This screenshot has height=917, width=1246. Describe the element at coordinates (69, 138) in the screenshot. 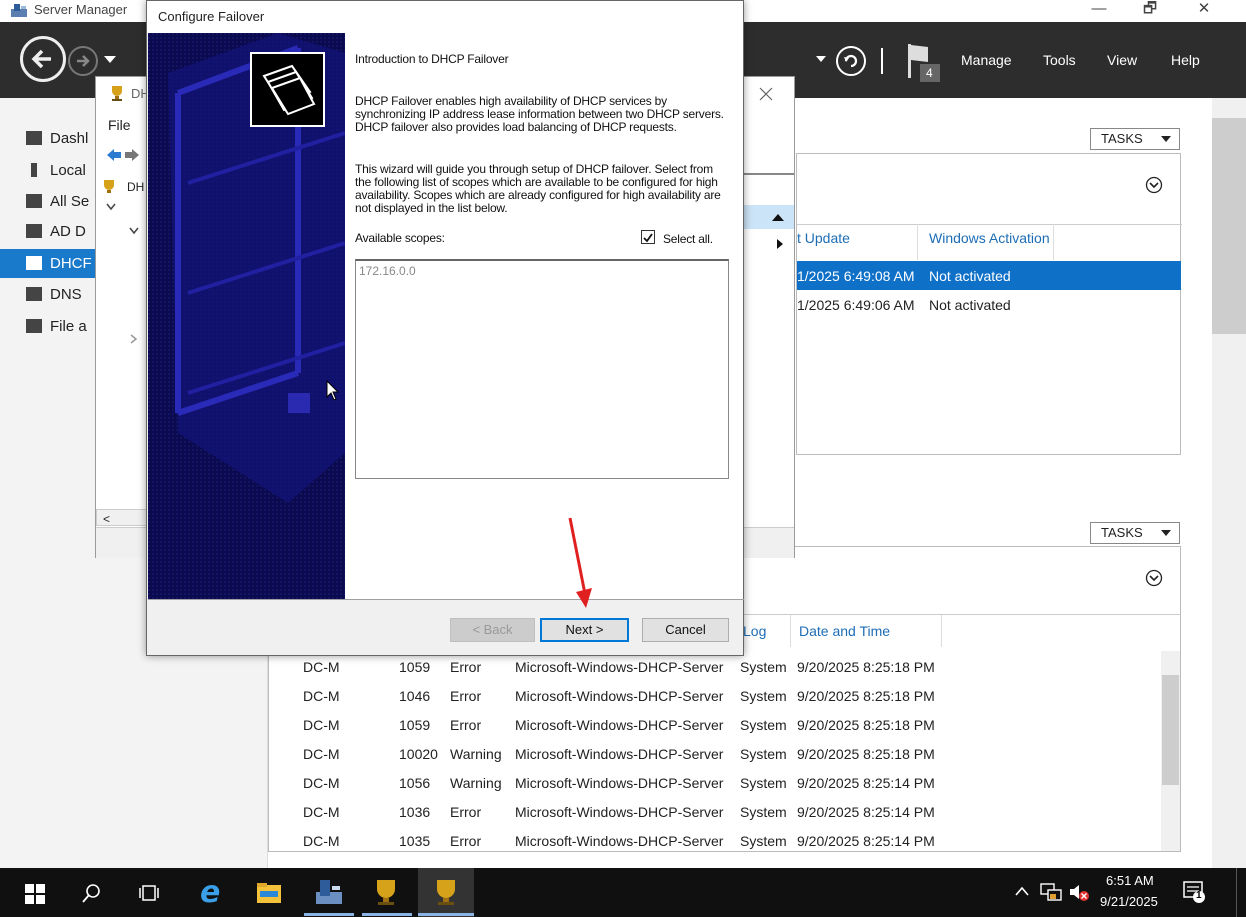

I see `sidebar-item-label: Dashl` at that location.